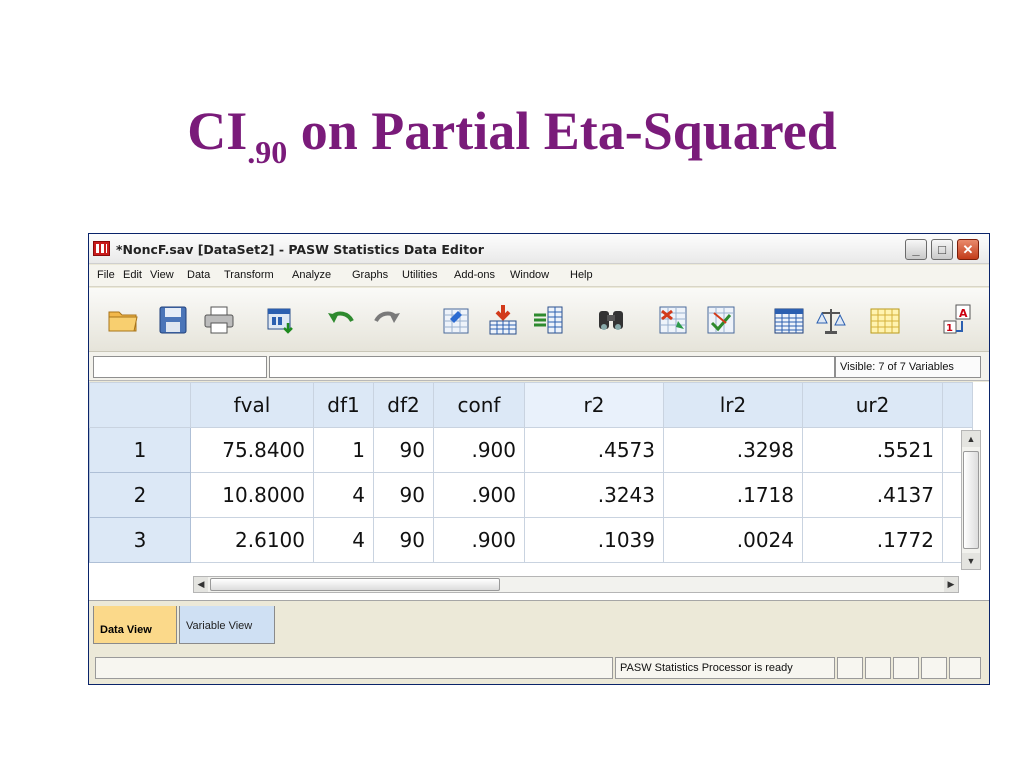 Image resolution: width=1024 pixels, height=768 pixels. What do you see at coordinates (942, 249) in the screenshot?
I see `maximize-button: □` at bounding box center [942, 249].